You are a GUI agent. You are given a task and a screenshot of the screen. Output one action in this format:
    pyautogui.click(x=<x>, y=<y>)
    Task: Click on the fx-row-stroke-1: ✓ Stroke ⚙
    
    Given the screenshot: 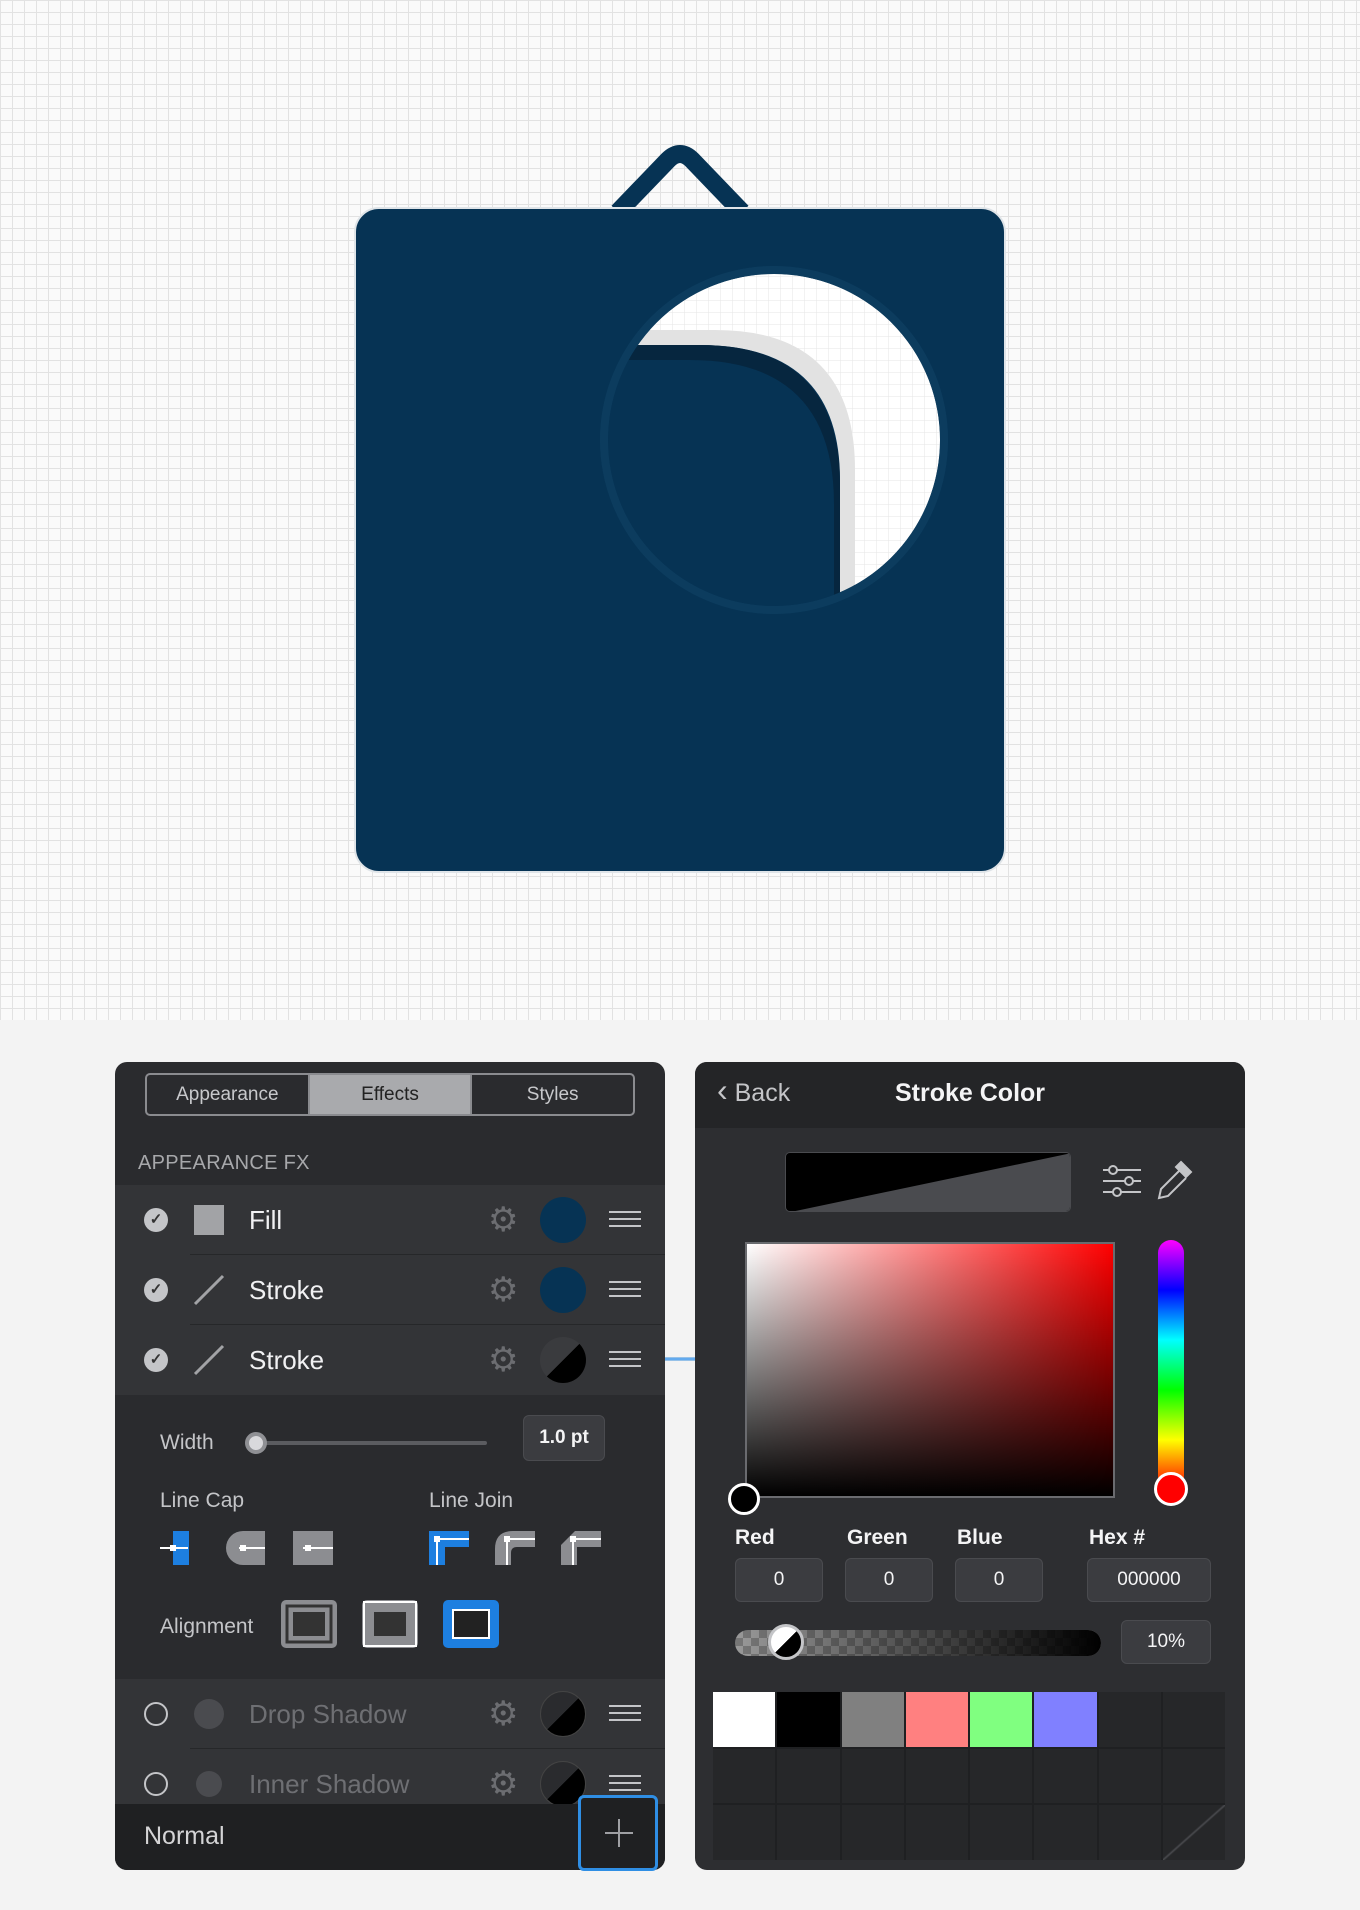 What is the action you would take?
    pyautogui.click(x=390, y=1290)
    